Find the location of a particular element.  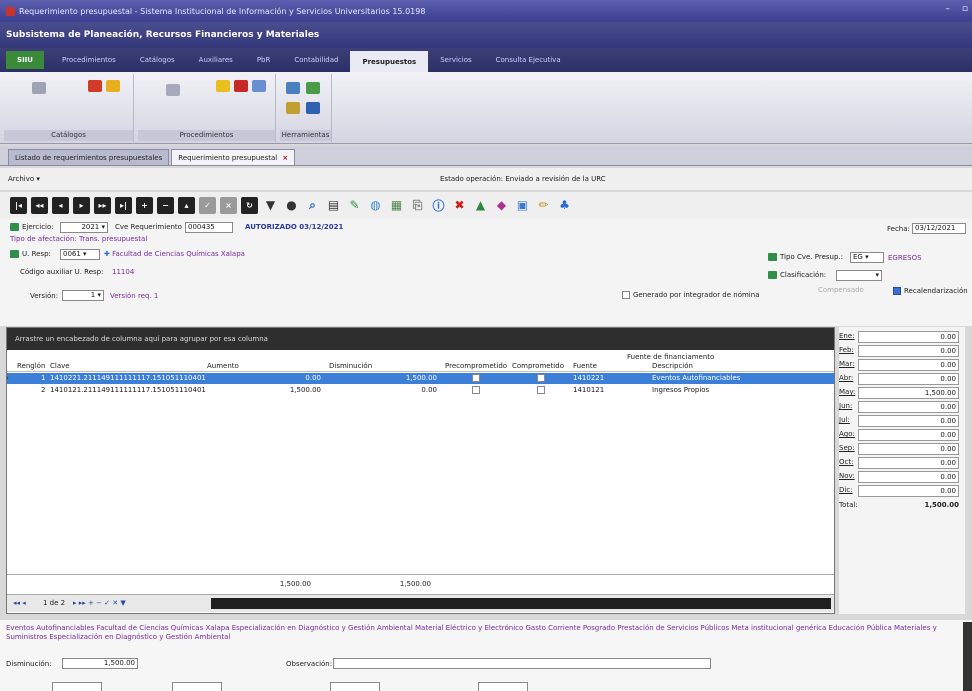

next-record-button: ▸ is located at coordinates (81, 205).